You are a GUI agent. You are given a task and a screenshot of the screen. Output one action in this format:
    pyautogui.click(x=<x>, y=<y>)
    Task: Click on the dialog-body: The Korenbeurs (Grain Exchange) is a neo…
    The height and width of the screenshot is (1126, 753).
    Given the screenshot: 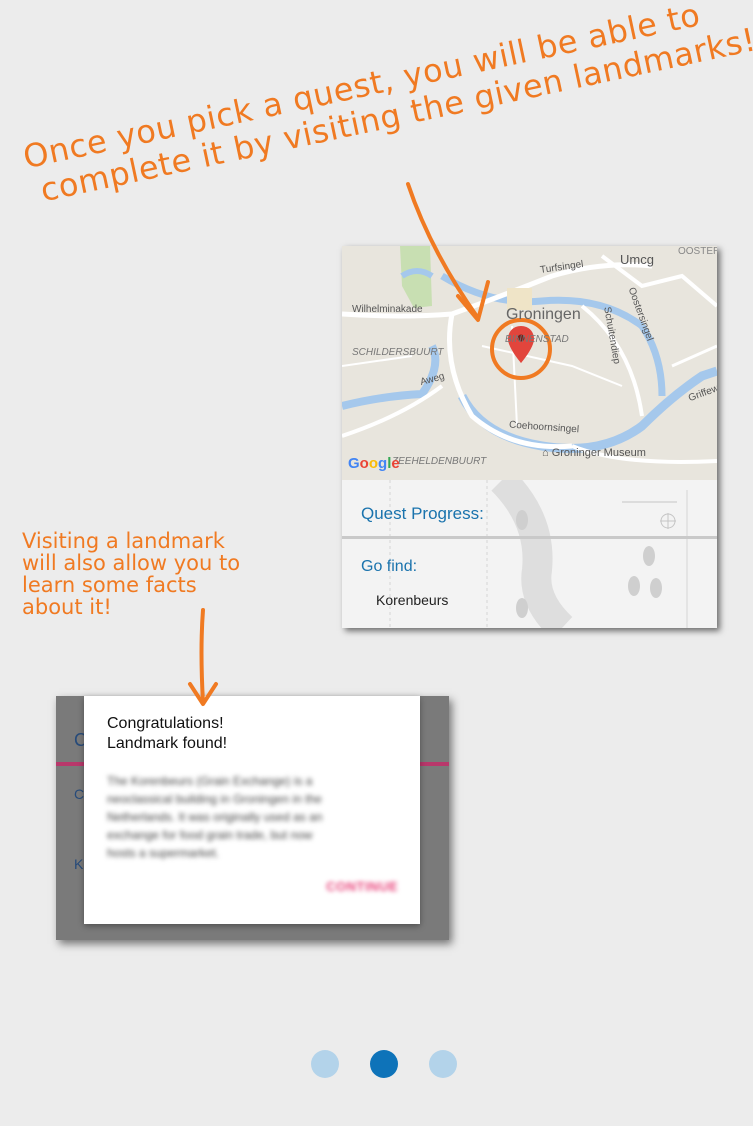 What is the action you would take?
    pyautogui.click(x=247, y=817)
    